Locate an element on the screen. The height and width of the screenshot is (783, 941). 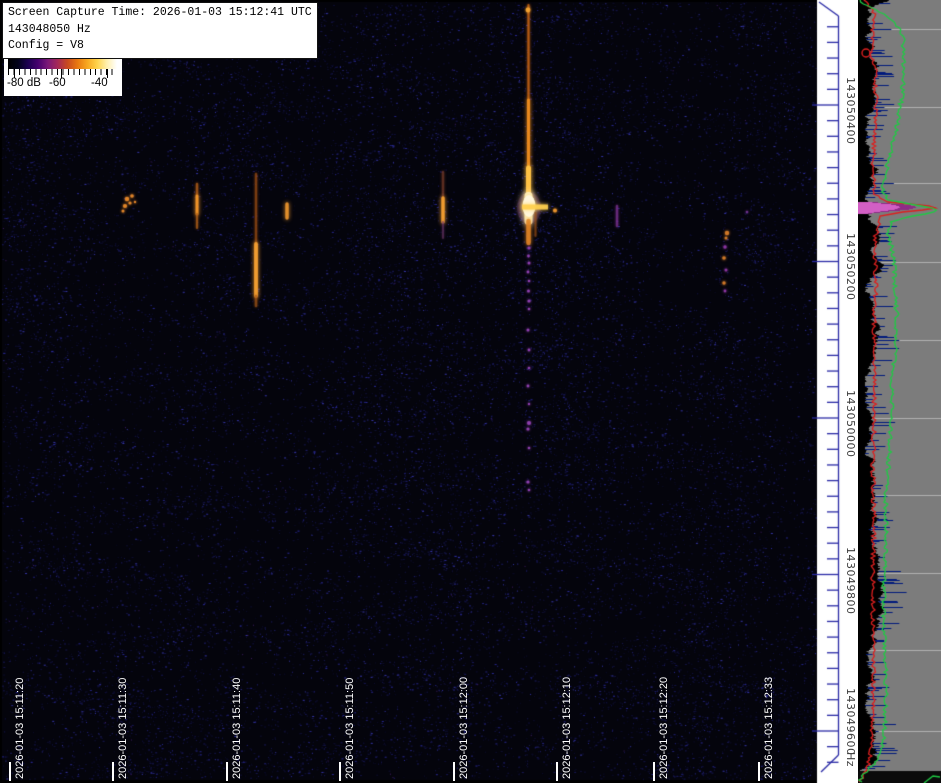
colorbar-label-mid: -60 is located at coordinates (57, 83).